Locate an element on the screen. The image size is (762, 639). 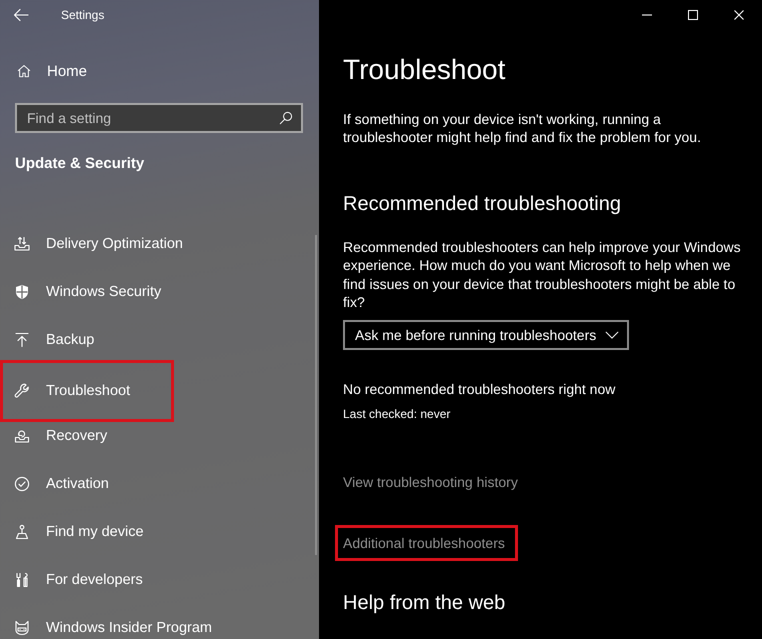
shield-icon is located at coordinates (22, 292).